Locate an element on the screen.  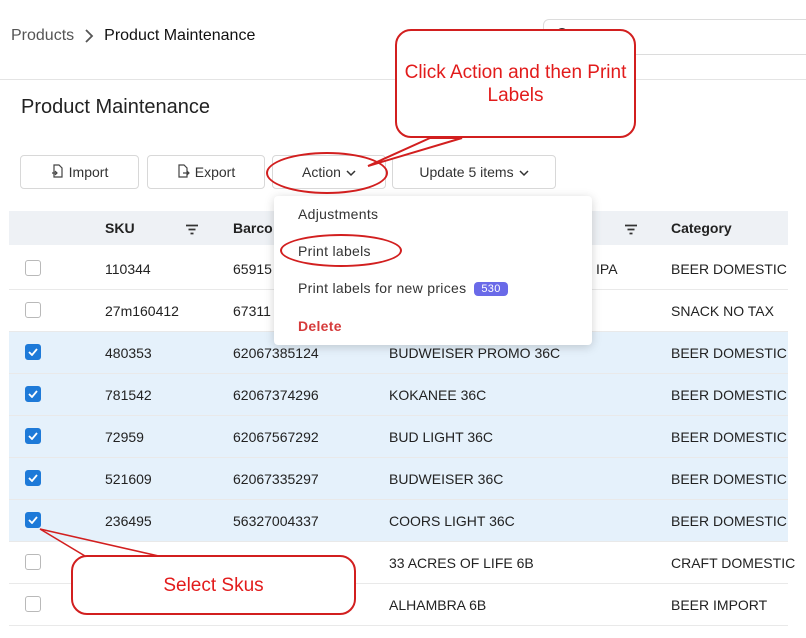
column-header-category: Category is located at coordinates (701, 228).